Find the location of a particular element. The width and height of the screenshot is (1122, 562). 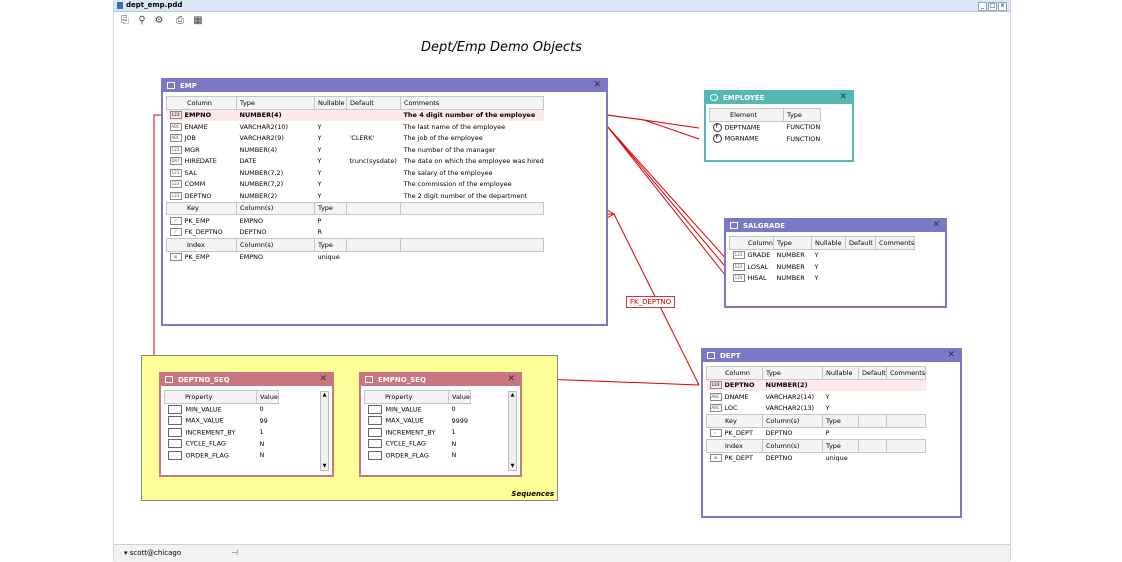

table-row: 123 HISAL NUMBER Y is located at coordinates (822, 279).